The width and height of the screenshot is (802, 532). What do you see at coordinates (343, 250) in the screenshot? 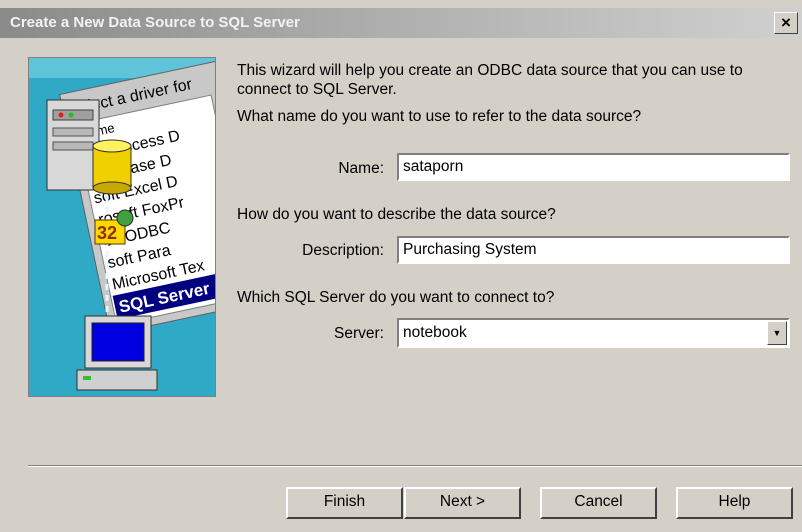
I see `description-label: Description:` at bounding box center [343, 250].